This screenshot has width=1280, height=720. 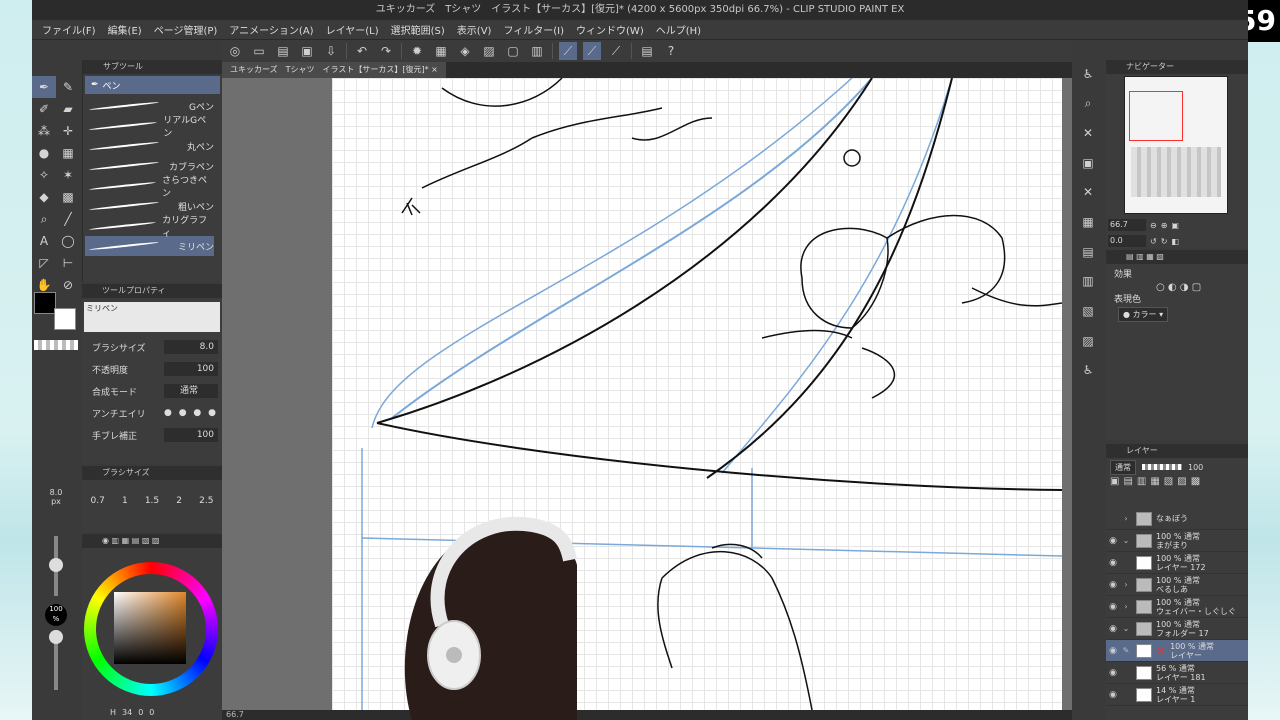 What do you see at coordinates (149, 127) in the screenshot?
I see `brush-item-real-g-pen: リアルGペン` at bounding box center [149, 127].